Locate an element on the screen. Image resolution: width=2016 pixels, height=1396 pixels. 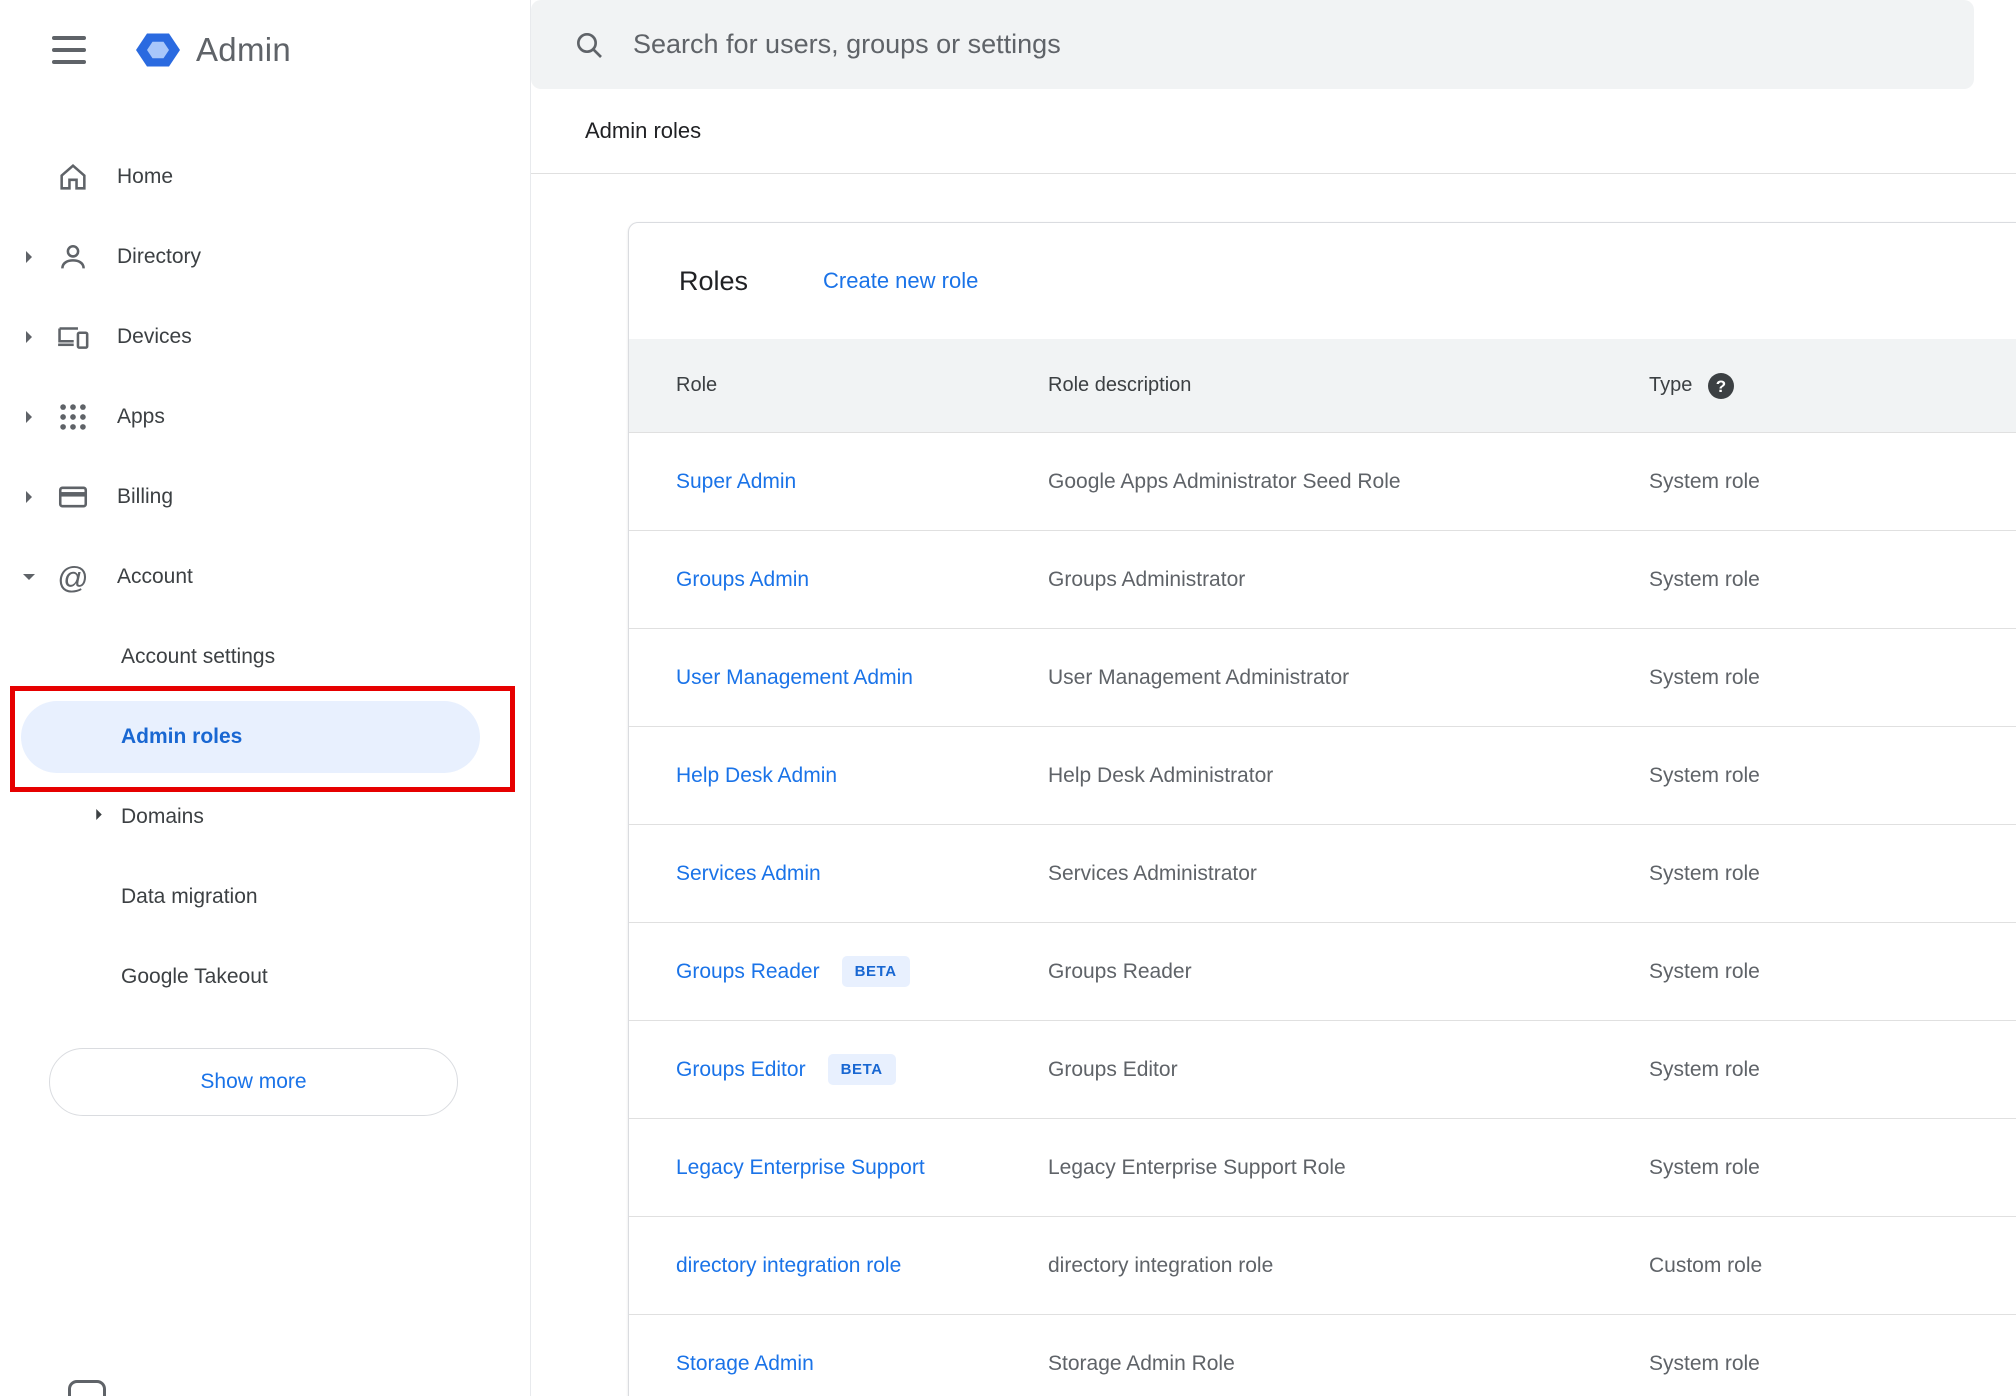
sidebar-item-account: @ Account is located at coordinates (265, 577).